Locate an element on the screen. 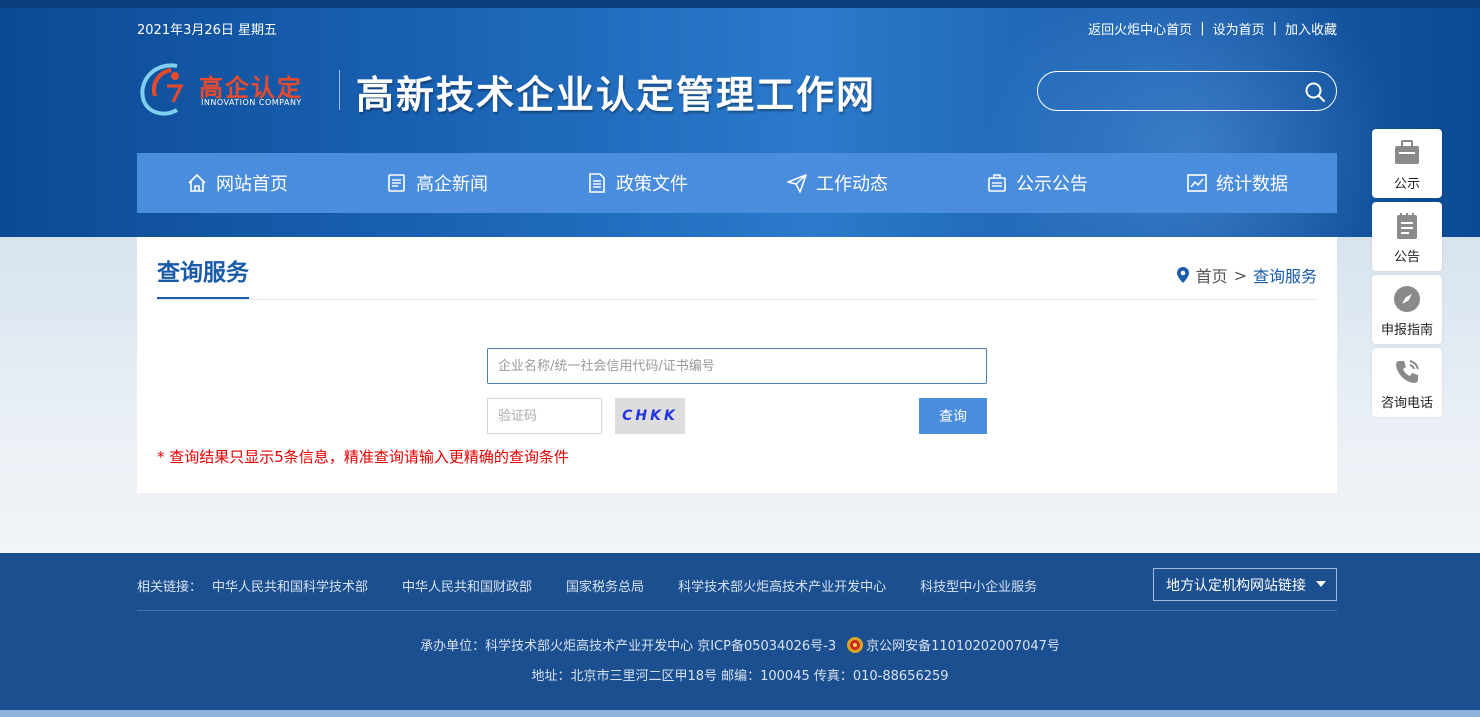 This screenshot has height=717, width=1480. breadcrumb-current: 查询服务 is located at coordinates (1285, 275).